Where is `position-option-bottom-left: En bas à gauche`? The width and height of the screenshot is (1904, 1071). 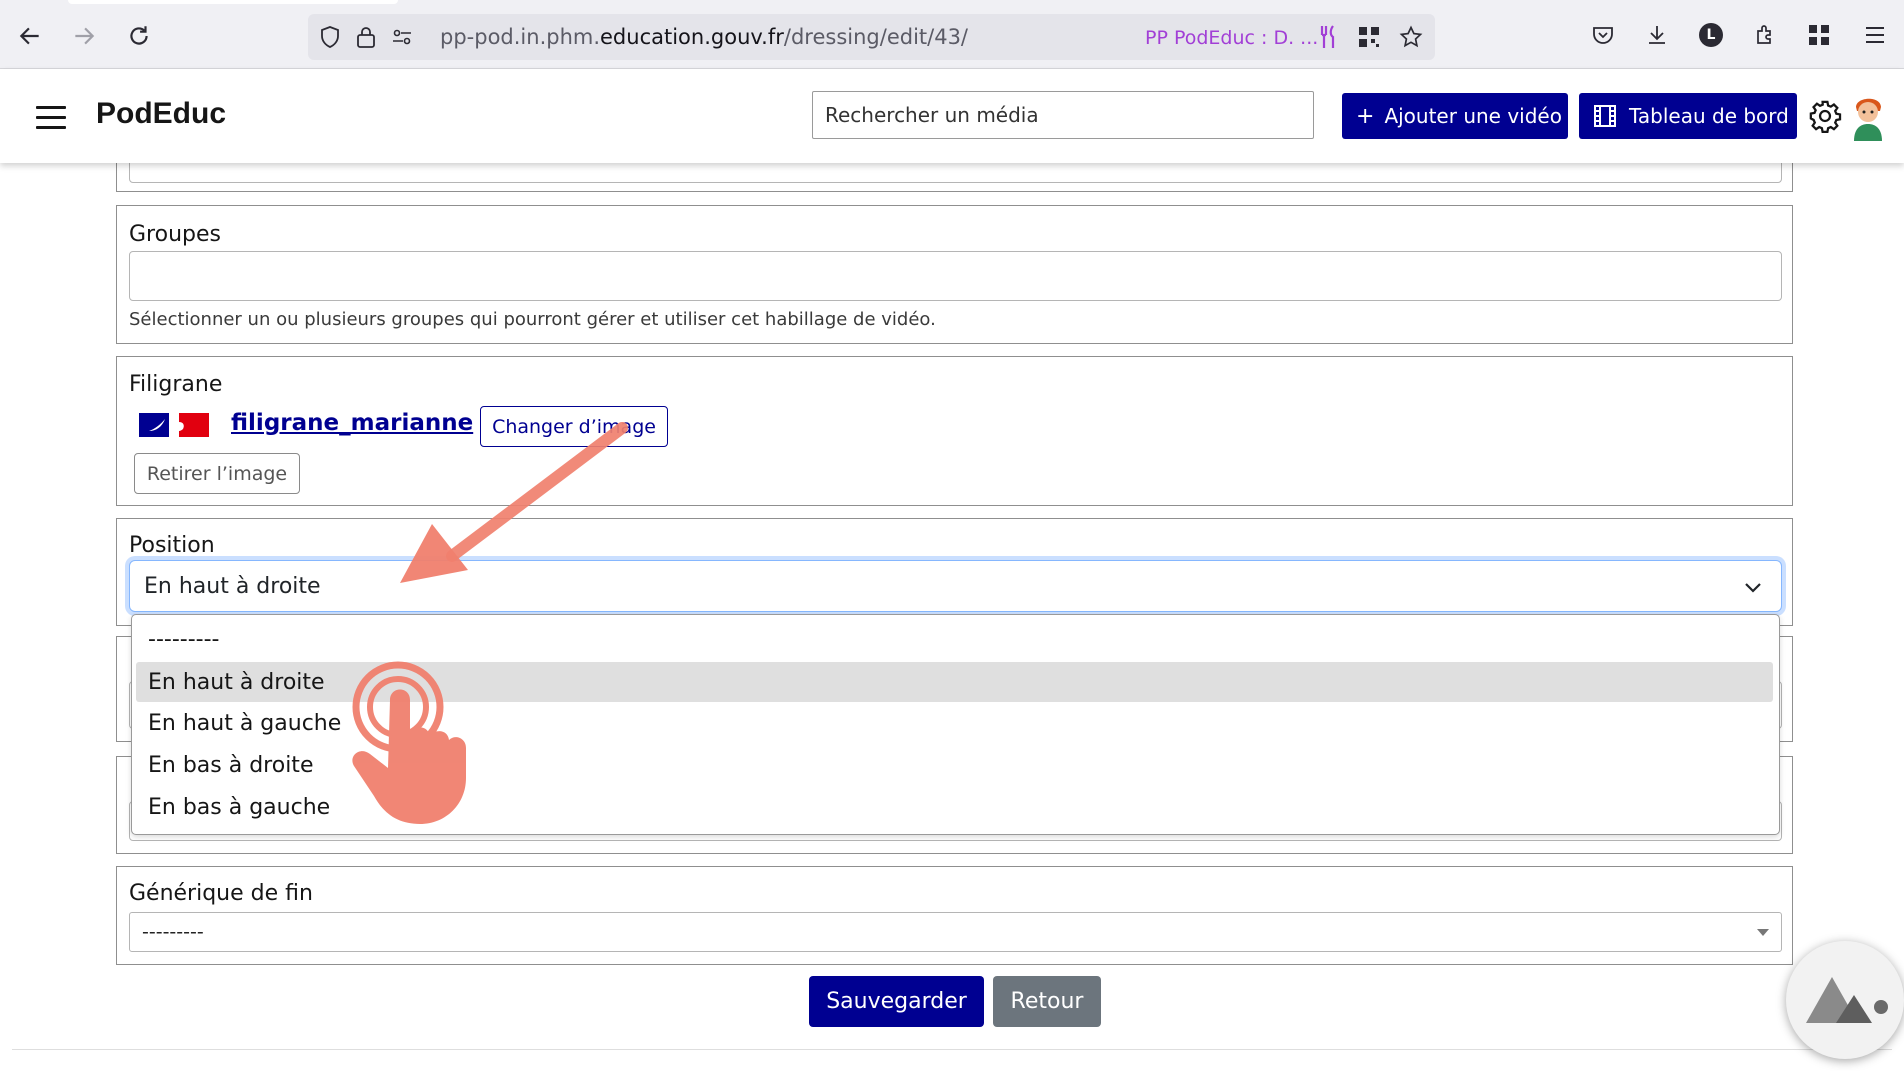 position-option-bottom-left: En bas à gauche is located at coordinates (954, 807).